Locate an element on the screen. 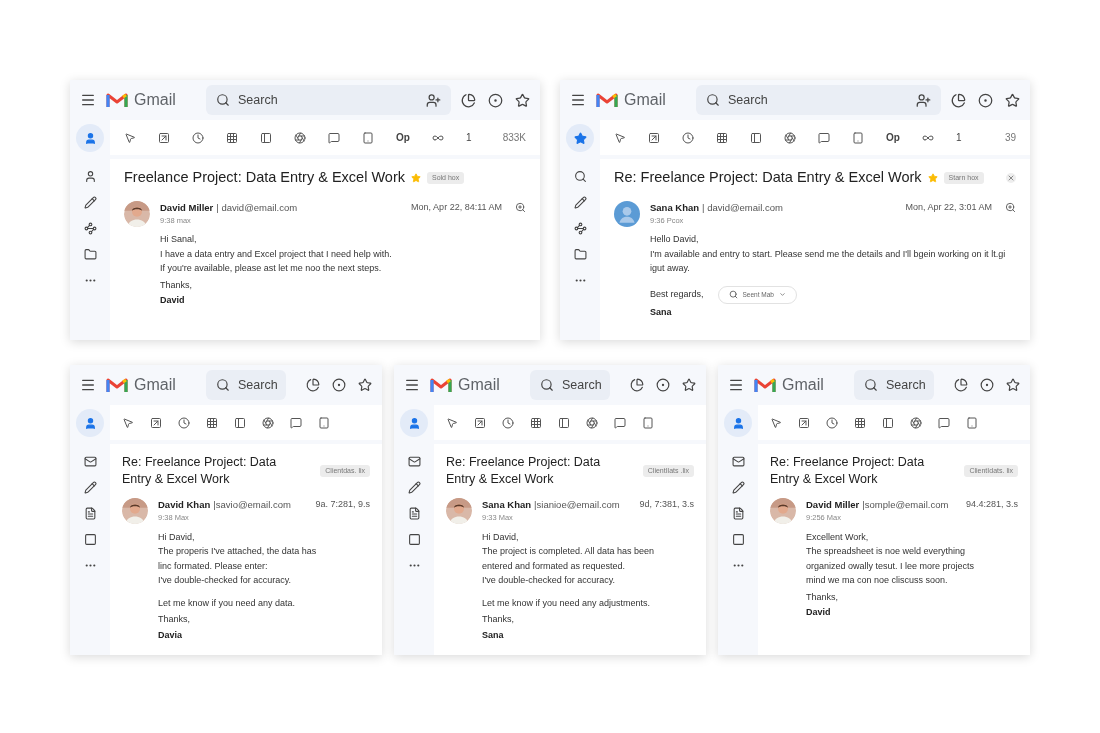 This screenshot has width=1100, height=733. body-text: I've double-checked for accuracy. is located at coordinates (225, 580).